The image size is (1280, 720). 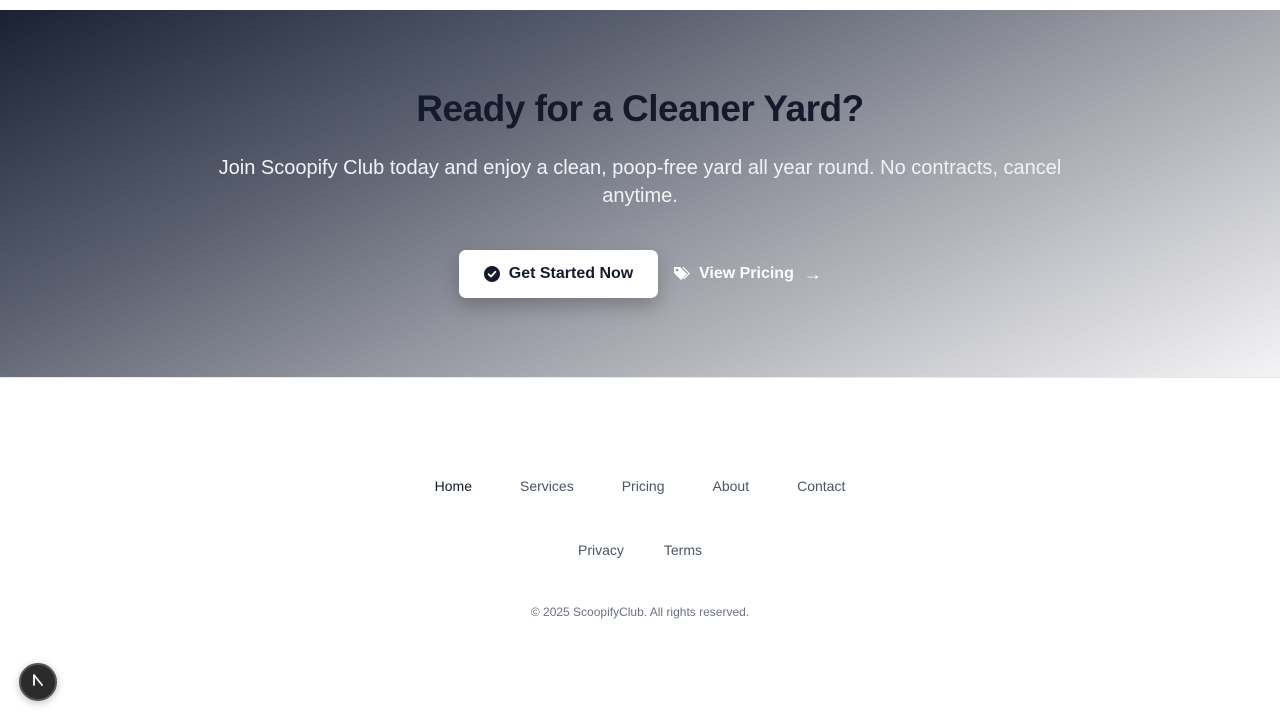 I want to click on get-started-button: Get Started Now, so click(x=558, y=274).